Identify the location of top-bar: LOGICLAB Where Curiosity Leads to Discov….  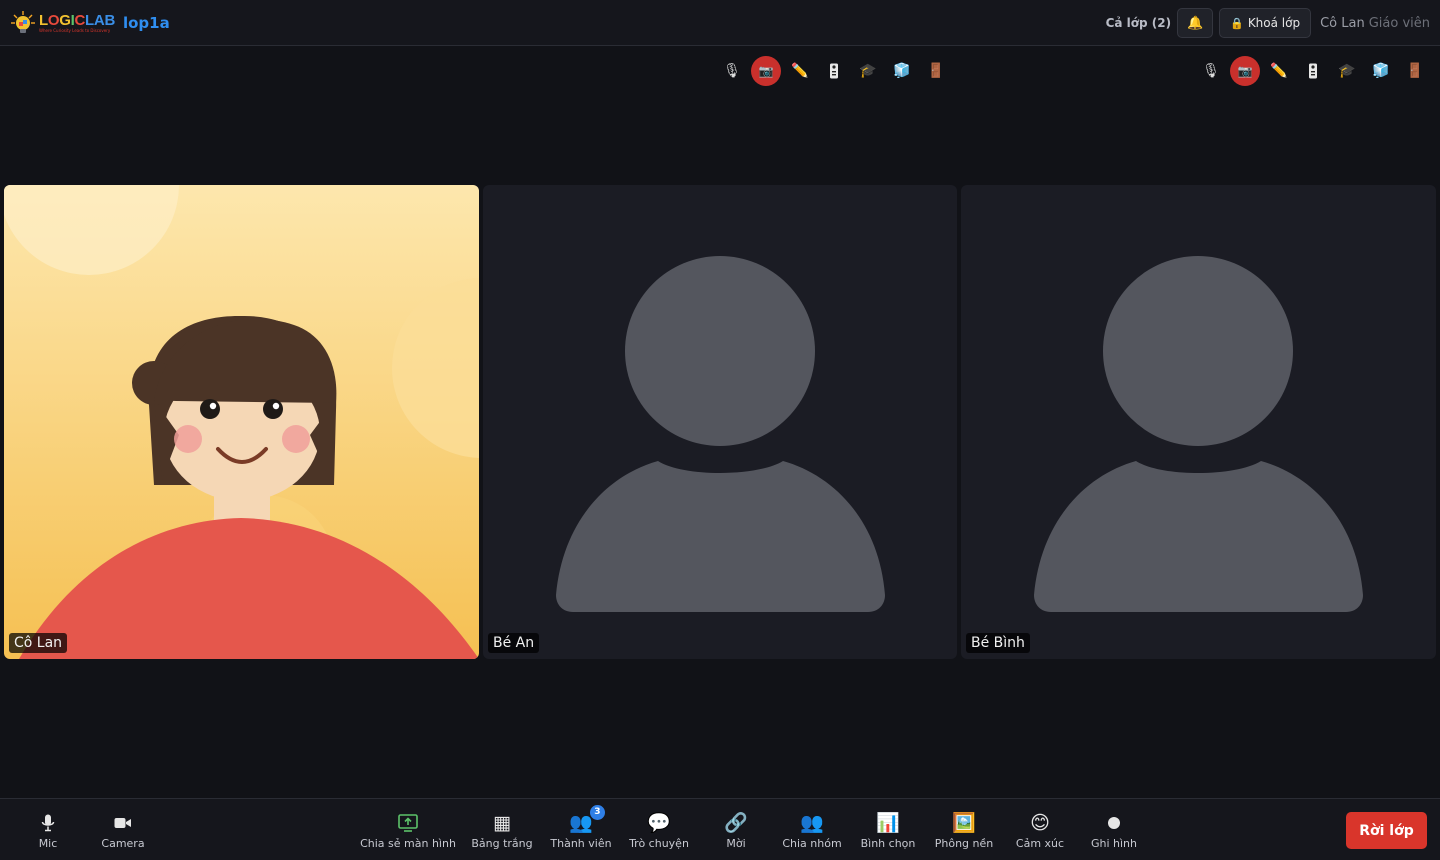
(720, 23).